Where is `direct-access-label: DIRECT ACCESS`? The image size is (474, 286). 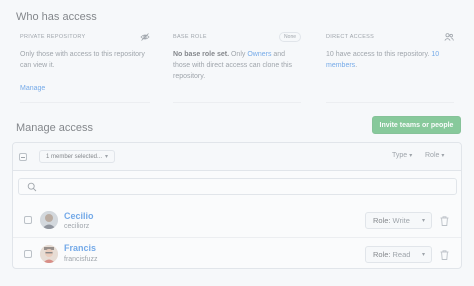
direct-access-label: DIRECT ACCESS is located at coordinates (350, 37).